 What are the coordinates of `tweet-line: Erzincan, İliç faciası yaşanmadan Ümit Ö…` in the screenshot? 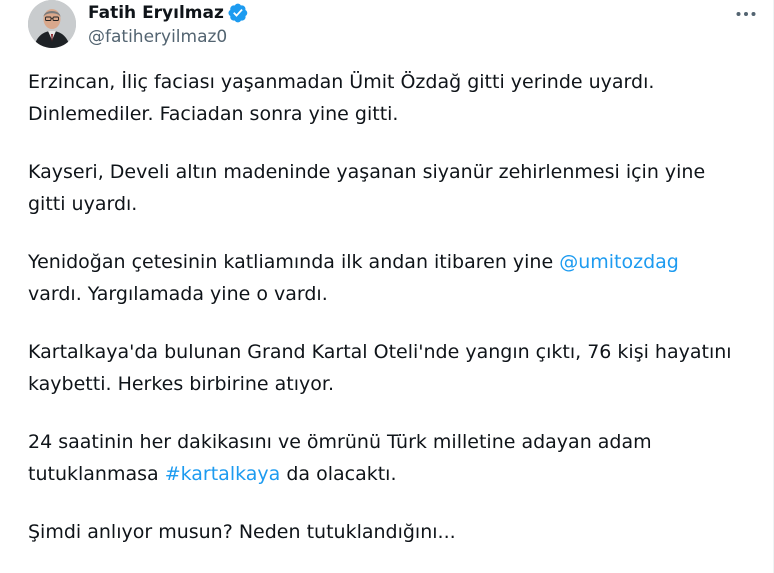 It's located at (341, 82).